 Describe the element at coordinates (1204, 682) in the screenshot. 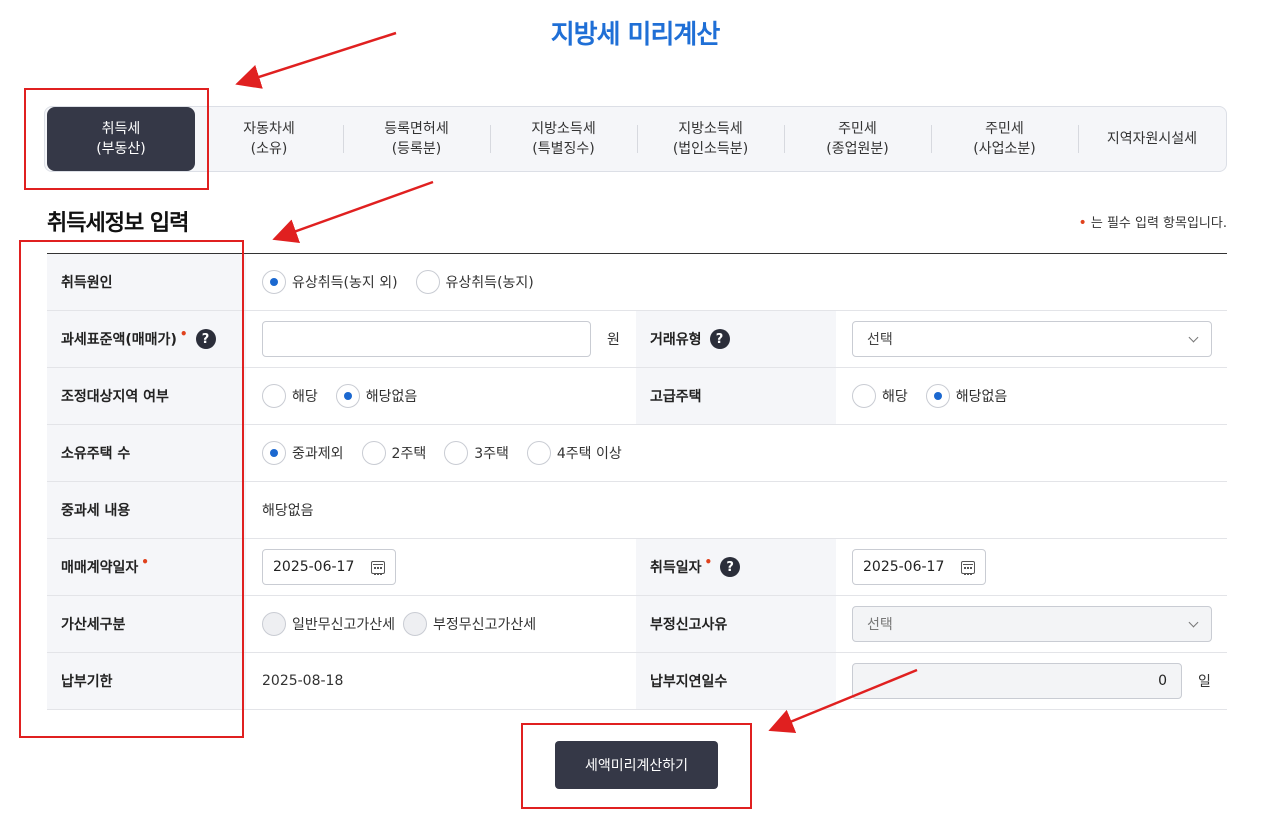

I see `unit-days: 일` at that location.